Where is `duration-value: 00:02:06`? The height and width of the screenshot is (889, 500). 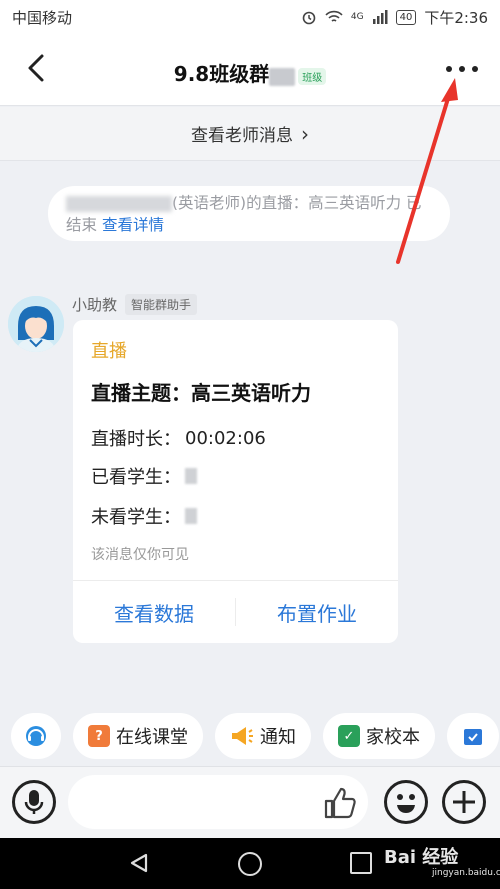
duration-value: 00:02:06 is located at coordinates (225, 438).